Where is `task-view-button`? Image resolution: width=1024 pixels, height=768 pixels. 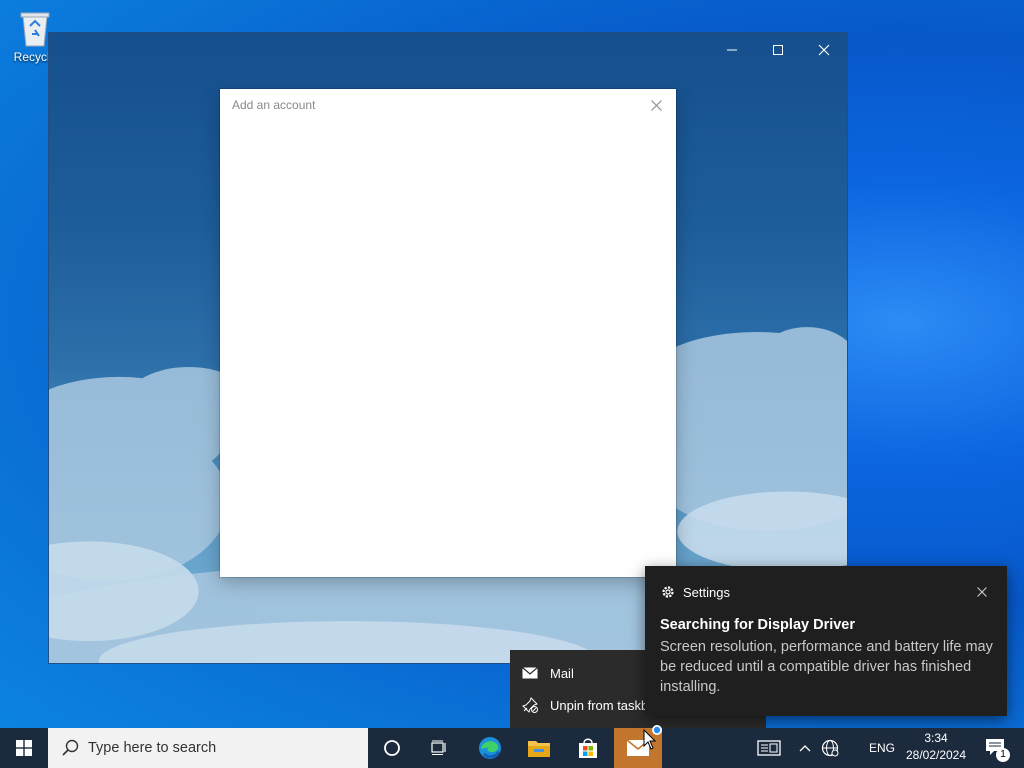
task-view-button is located at coordinates (440, 748).